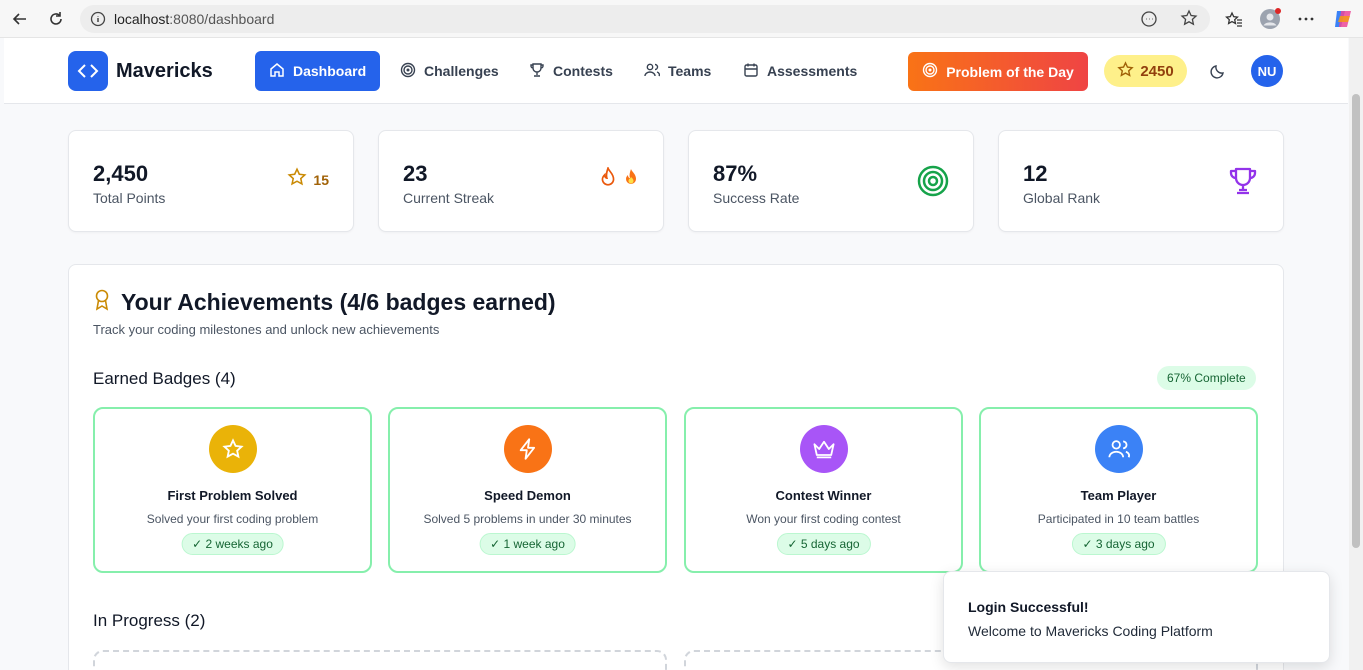 This screenshot has height=670, width=1363. Describe the element at coordinates (1189, 20) in the screenshot. I see `favorite-star-icon` at that location.